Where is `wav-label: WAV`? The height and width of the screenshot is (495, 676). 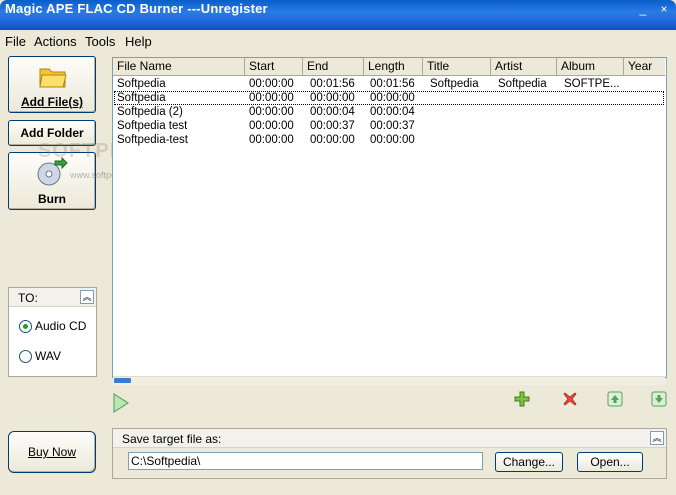
wav-label: WAV is located at coordinates (48, 356).